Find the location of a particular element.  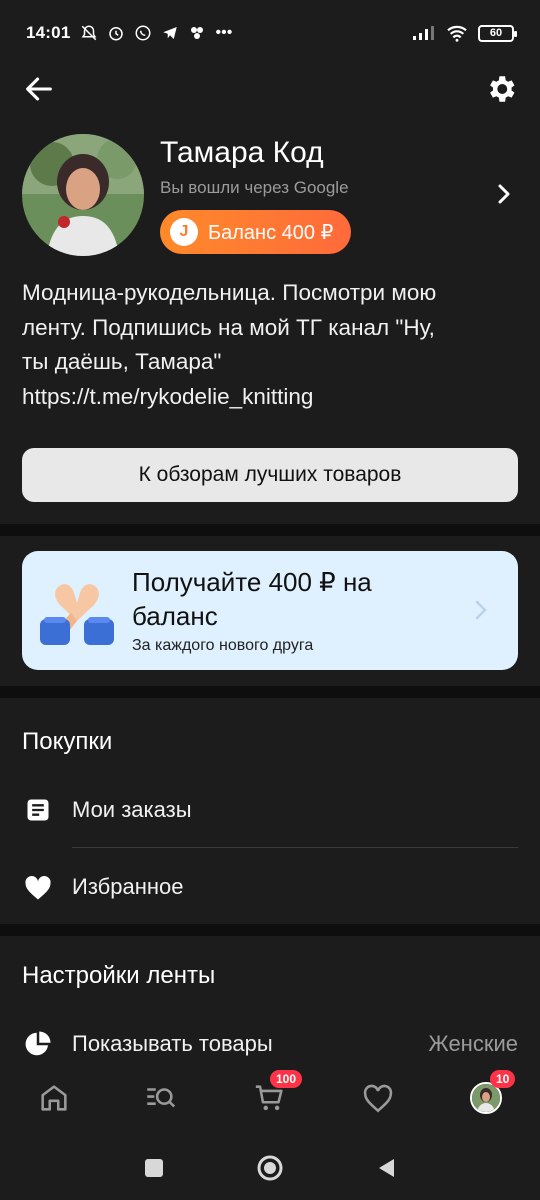

catalog-search-icon is located at coordinates (161, 1098).